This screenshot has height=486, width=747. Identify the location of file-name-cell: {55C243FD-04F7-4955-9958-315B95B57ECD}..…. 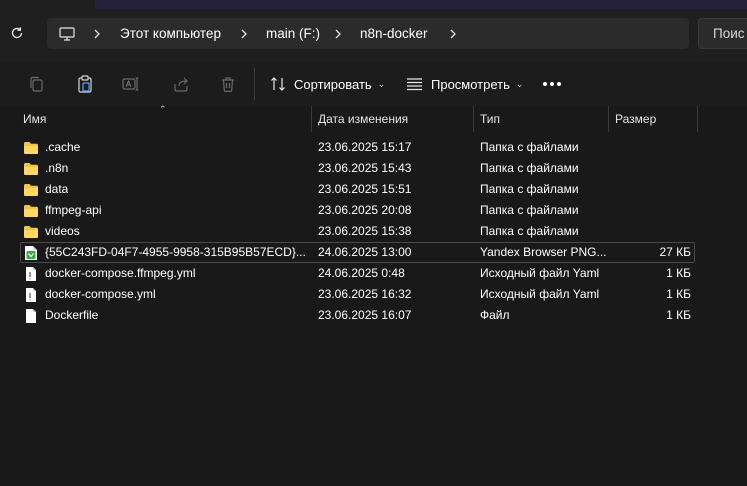
(167, 252).